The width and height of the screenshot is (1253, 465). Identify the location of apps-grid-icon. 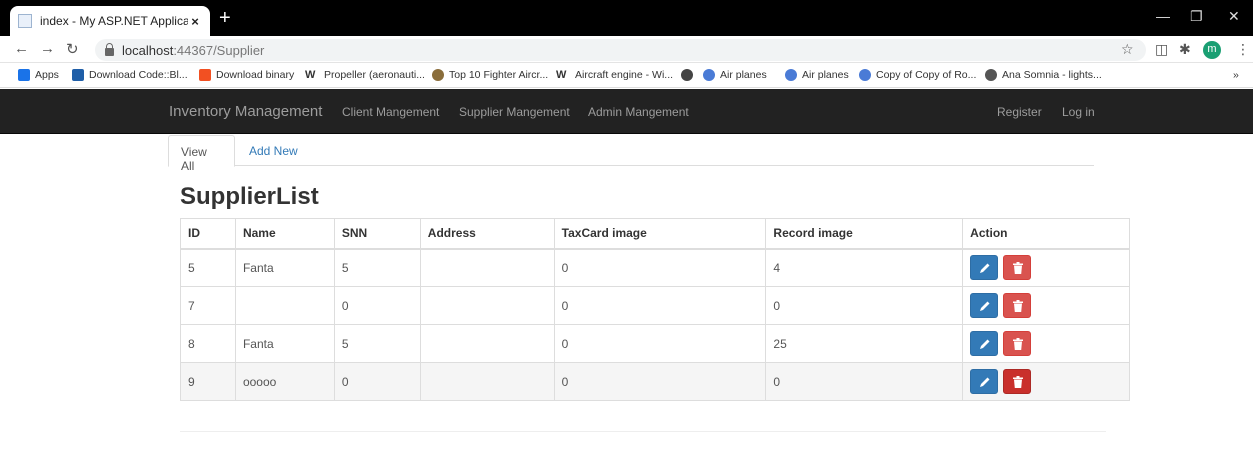
(24, 75).